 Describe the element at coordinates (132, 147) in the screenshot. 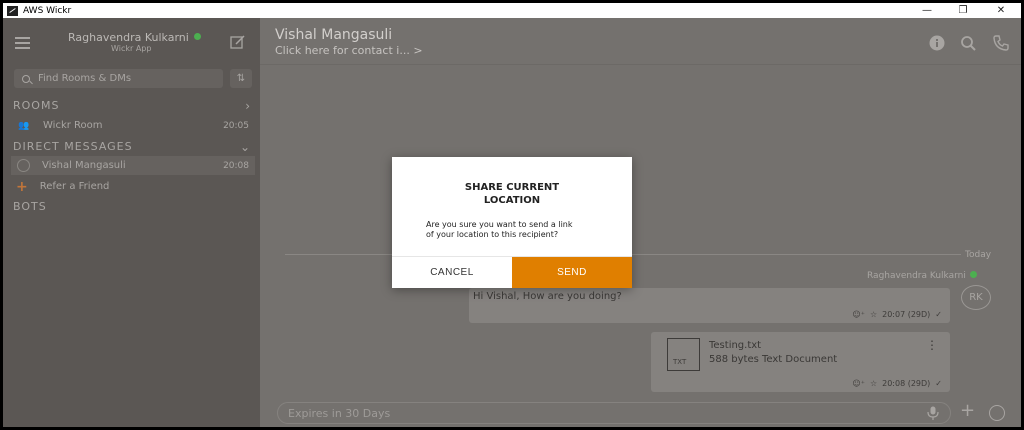

I see `dm-header: DIRECT MESSAGES ⌄` at that location.